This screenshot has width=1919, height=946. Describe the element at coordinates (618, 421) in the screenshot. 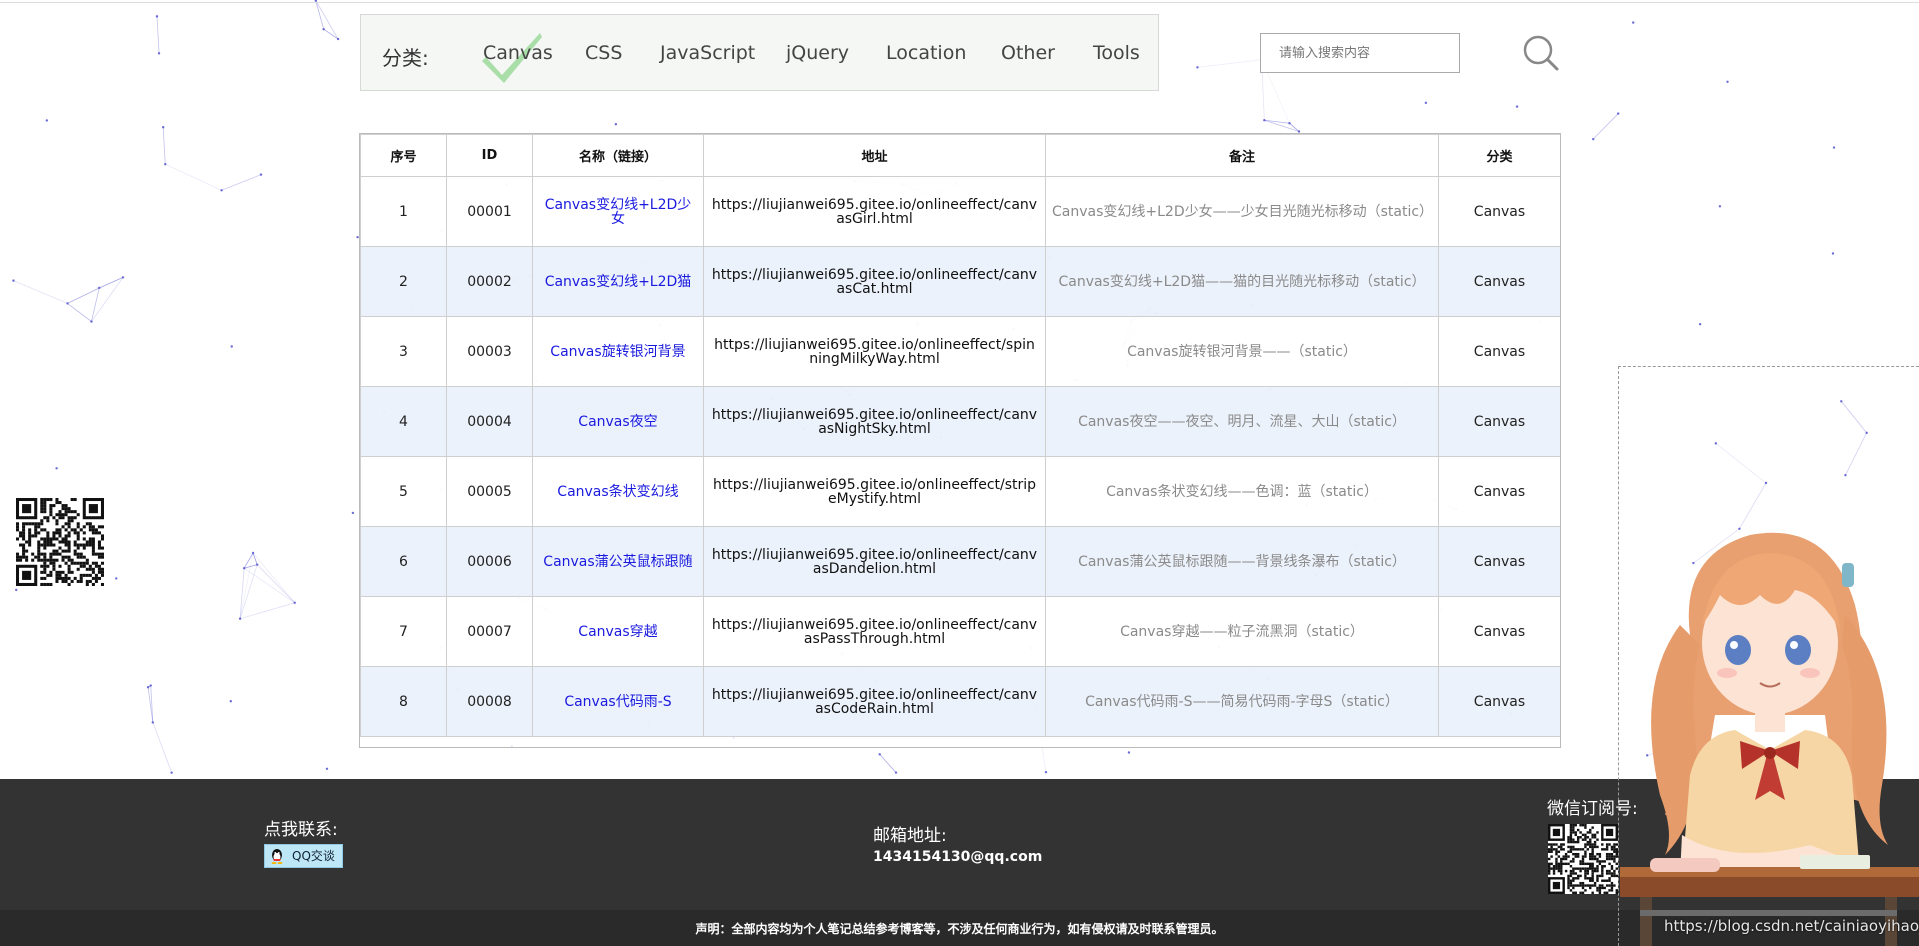

I see `cell-name-link: Canvas夜空` at that location.